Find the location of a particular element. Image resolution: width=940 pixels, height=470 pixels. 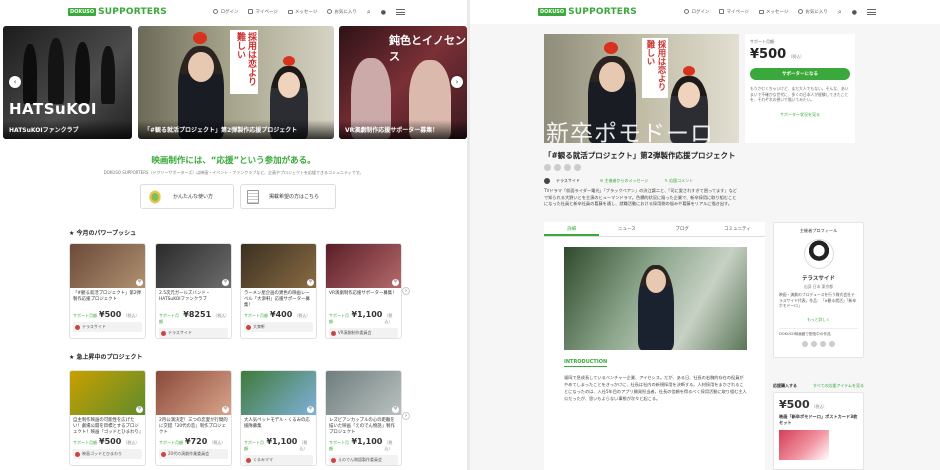

tagline: 映画制作には、“応援”という参加がある。 is located at coordinates (233, 161).